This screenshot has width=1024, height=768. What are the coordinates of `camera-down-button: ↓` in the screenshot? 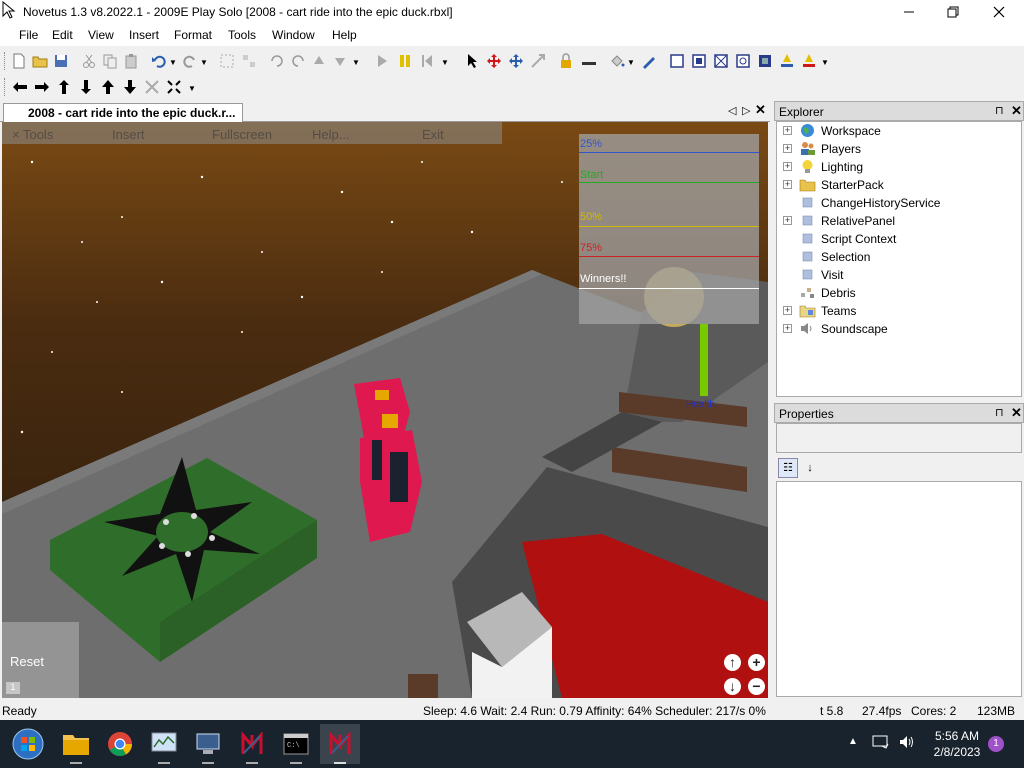 It's located at (732, 686).